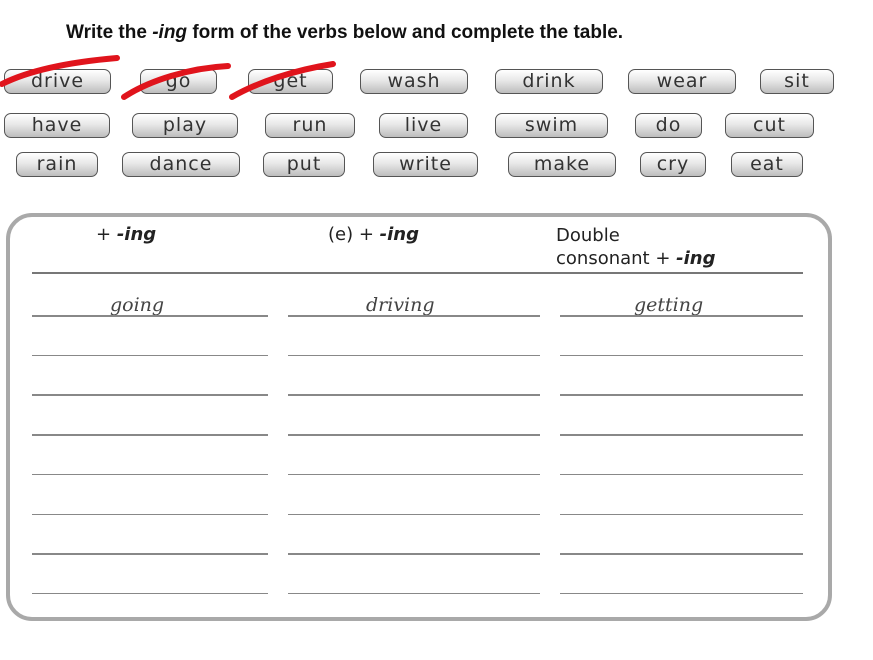 The width and height of the screenshot is (873, 660). I want to click on word-pill-eat: eat, so click(767, 164).